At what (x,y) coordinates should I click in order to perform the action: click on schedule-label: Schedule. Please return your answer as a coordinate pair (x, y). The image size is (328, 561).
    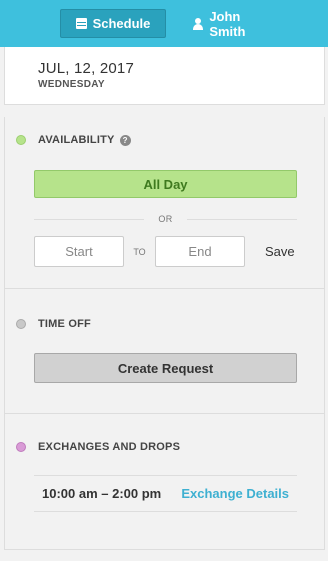
    Looking at the image, I should click on (121, 23).